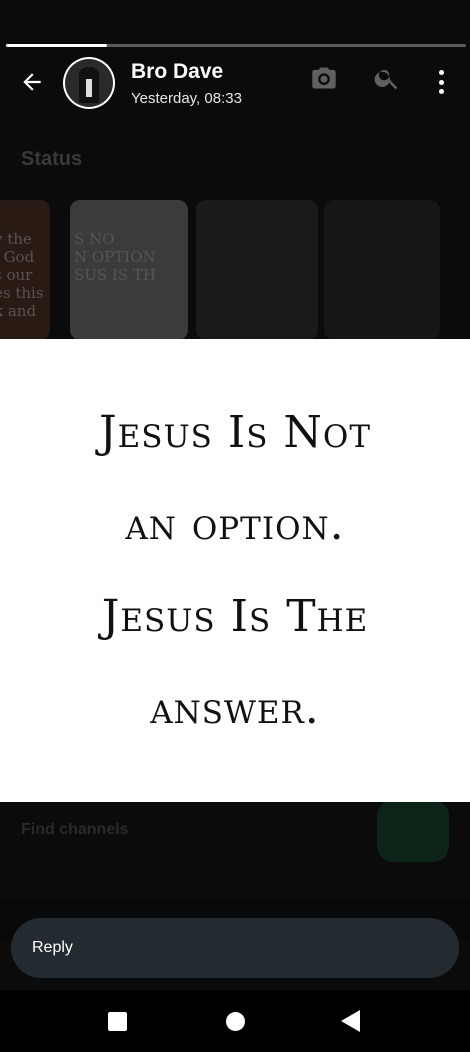 This screenshot has width=470, height=1052. I want to click on status-timestamp: Yesterday, 08:33, so click(186, 98).